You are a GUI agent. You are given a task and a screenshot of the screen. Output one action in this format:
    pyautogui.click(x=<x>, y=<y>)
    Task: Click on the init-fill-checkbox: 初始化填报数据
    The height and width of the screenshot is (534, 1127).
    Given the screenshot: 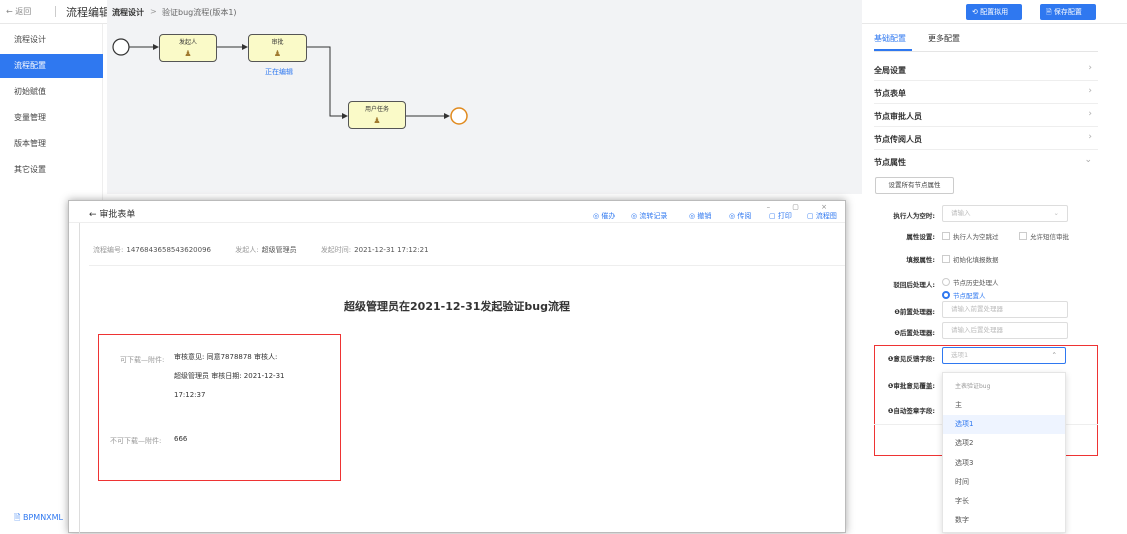 What is the action you would take?
    pyautogui.click(x=970, y=259)
    